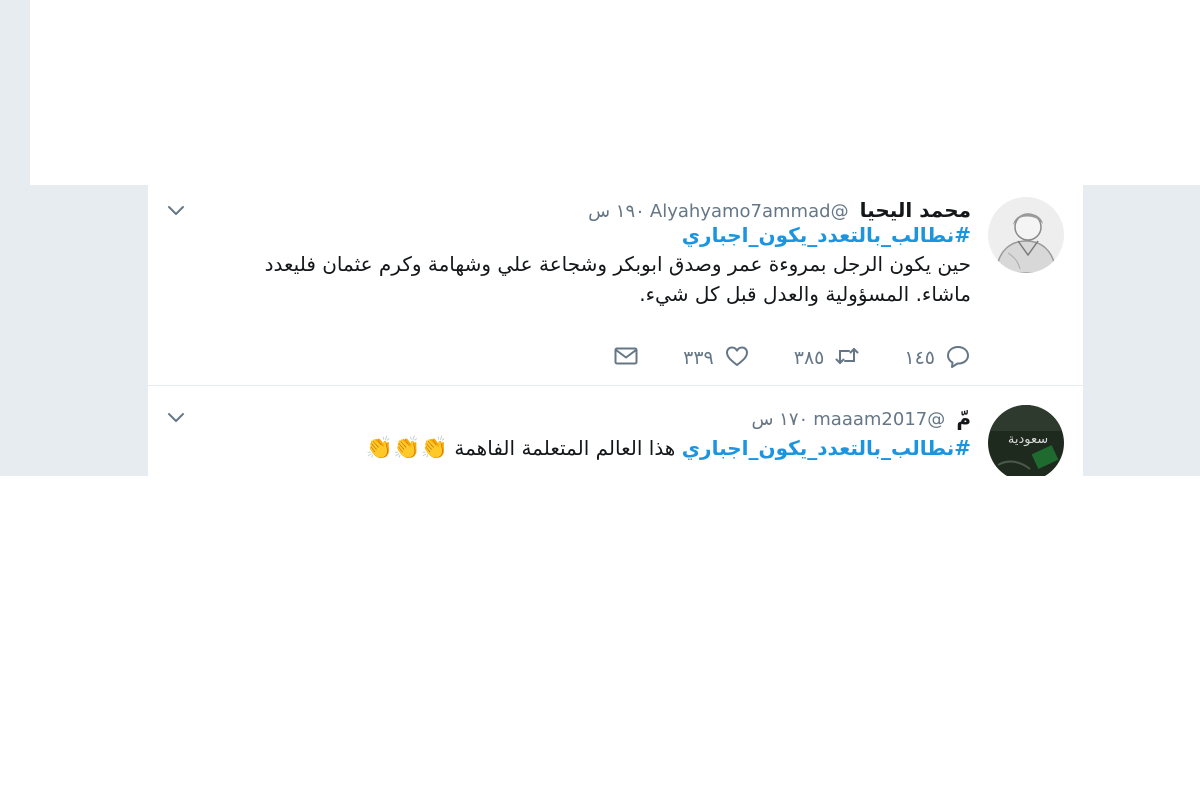 The height and width of the screenshot is (800, 1200). What do you see at coordinates (74, 330) in the screenshot?
I see `background-gray-left` at bounding box center [74, 330].